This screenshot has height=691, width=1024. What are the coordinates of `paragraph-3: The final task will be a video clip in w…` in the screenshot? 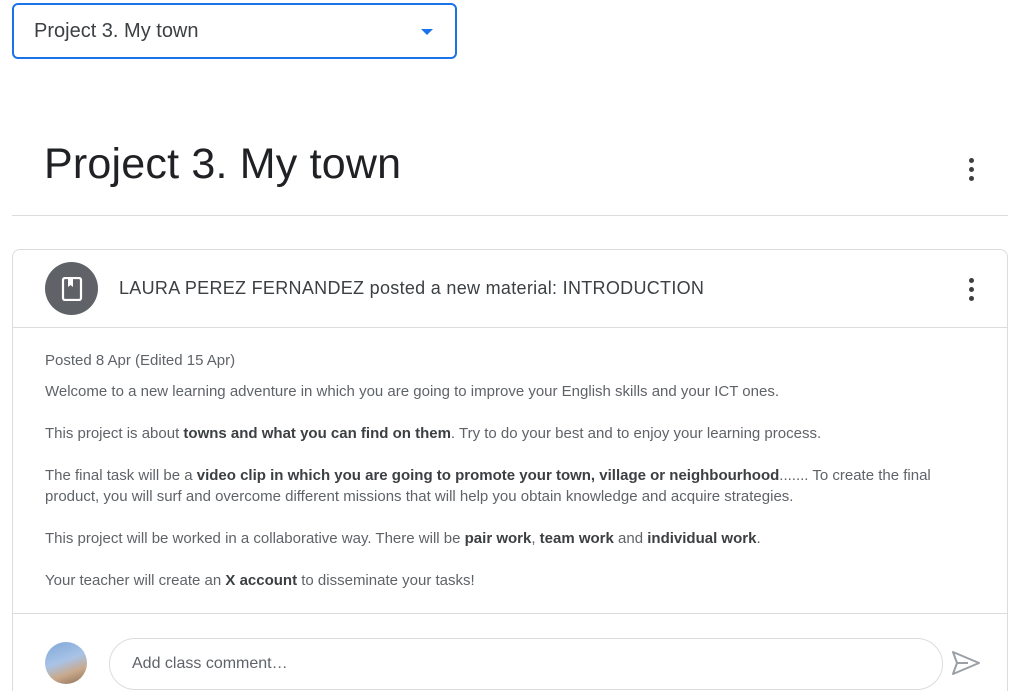 It's located at (488, 486).